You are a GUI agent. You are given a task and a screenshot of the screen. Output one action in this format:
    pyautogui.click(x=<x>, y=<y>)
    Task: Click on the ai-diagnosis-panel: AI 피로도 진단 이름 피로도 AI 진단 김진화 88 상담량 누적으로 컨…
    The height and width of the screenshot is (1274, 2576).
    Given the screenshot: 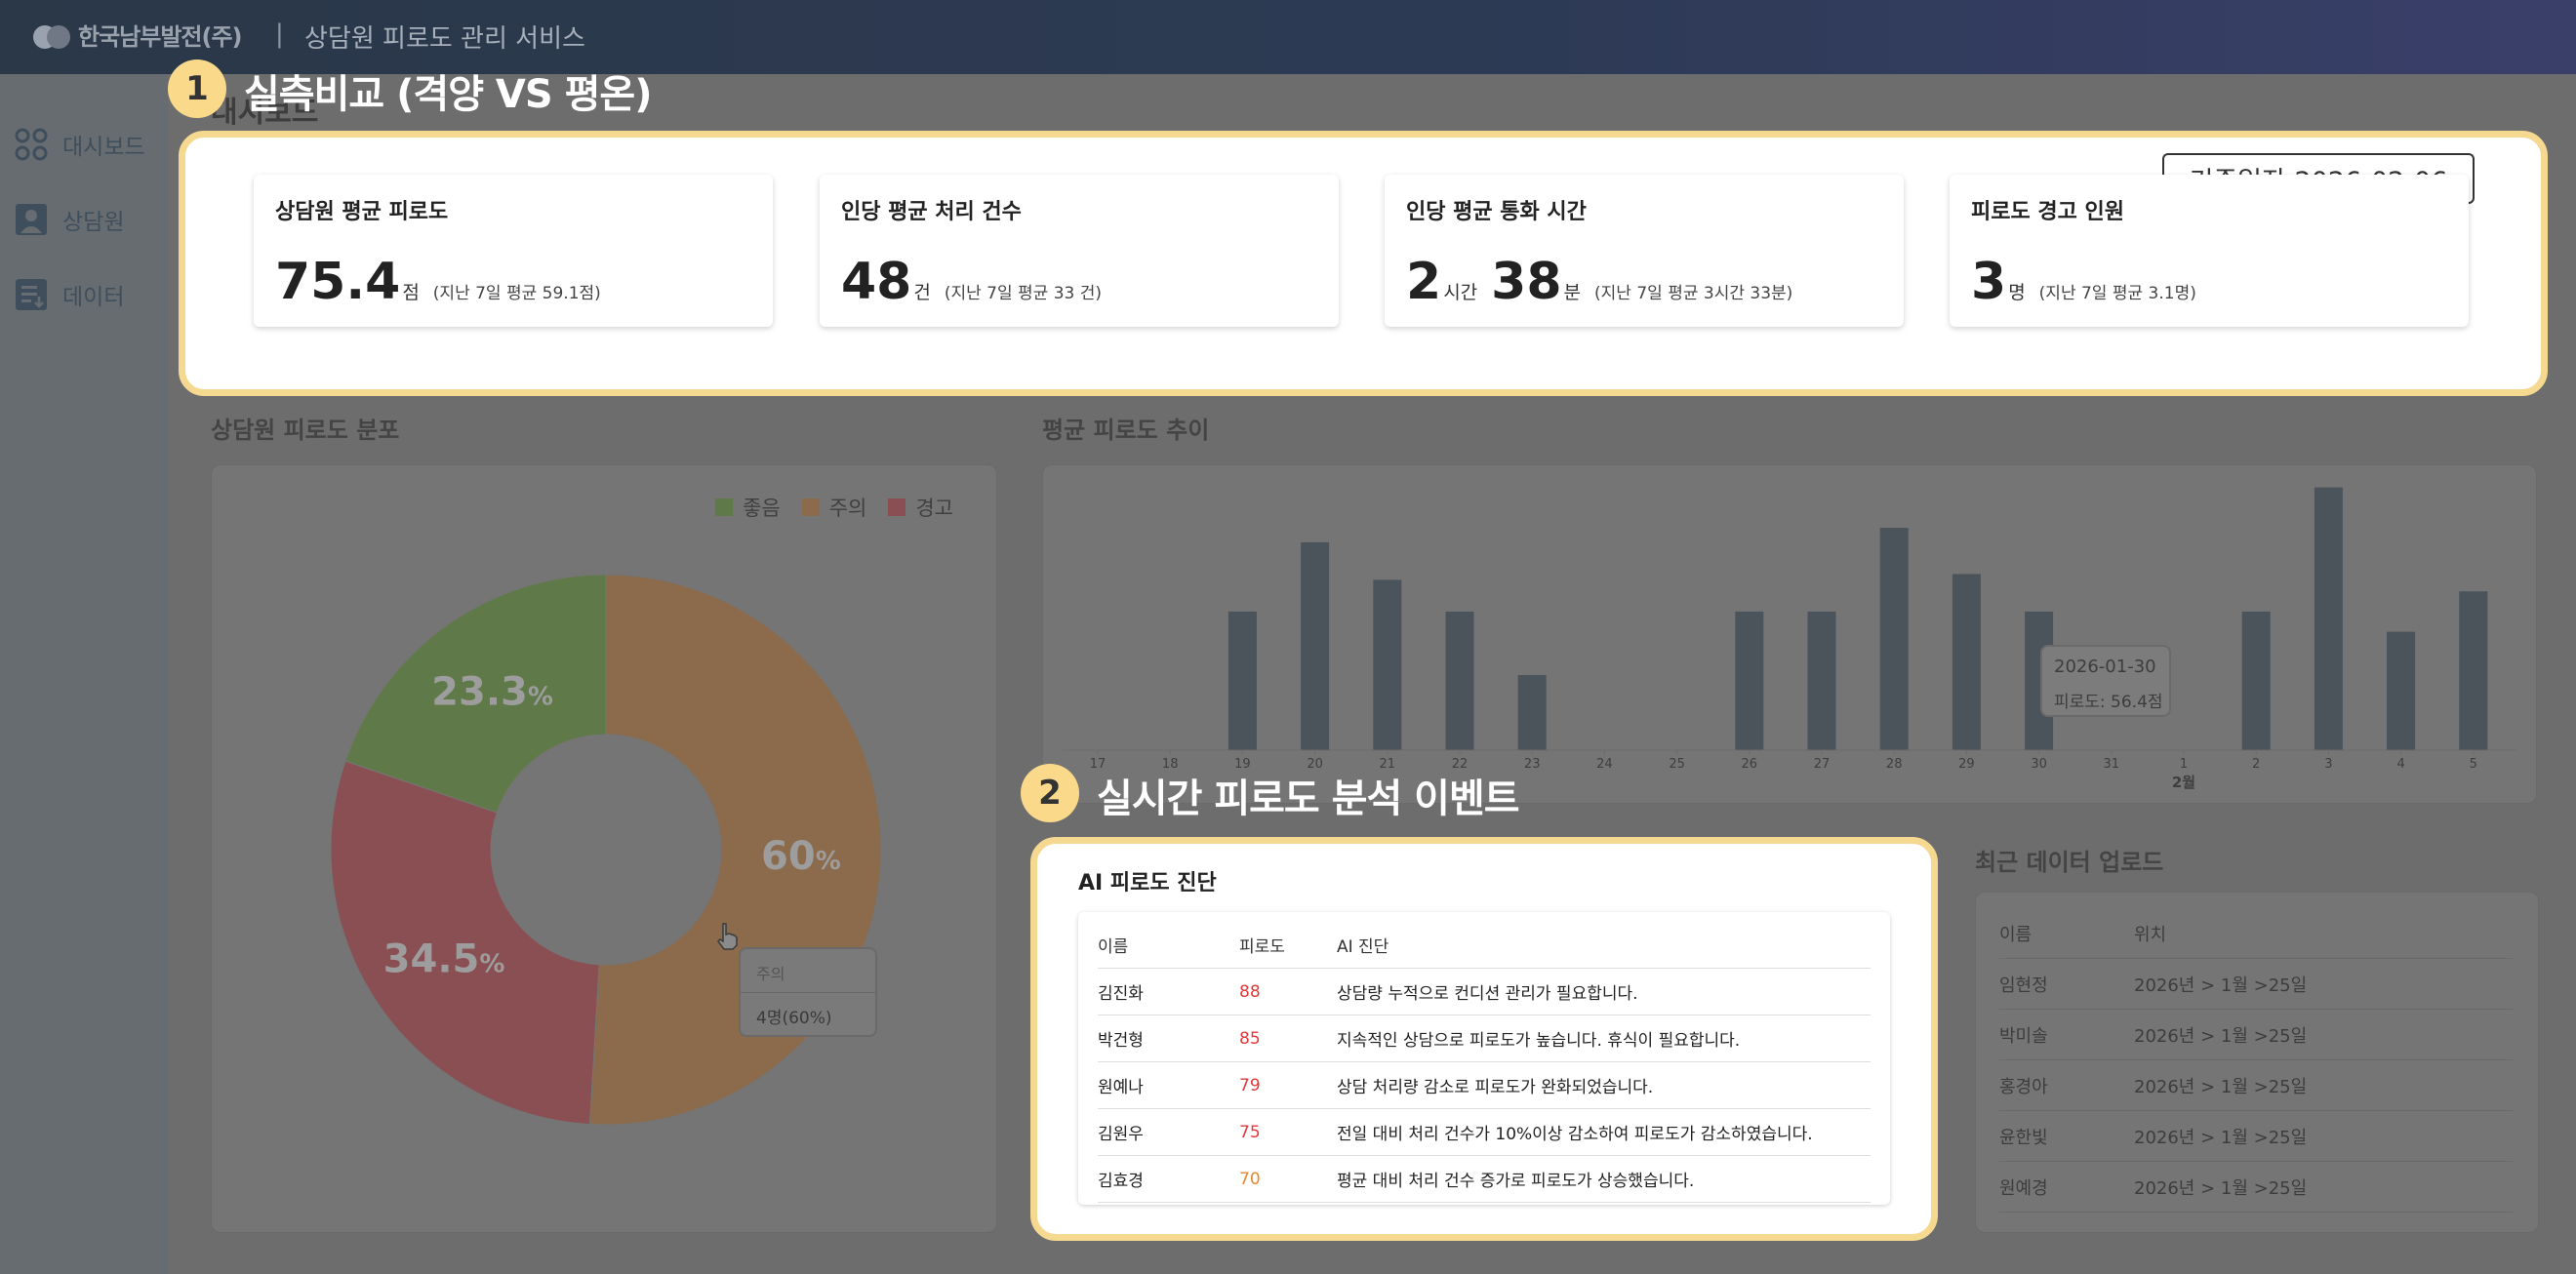 What is the action you would take?
    pyautogui.click(x=1484, y=1039)
    